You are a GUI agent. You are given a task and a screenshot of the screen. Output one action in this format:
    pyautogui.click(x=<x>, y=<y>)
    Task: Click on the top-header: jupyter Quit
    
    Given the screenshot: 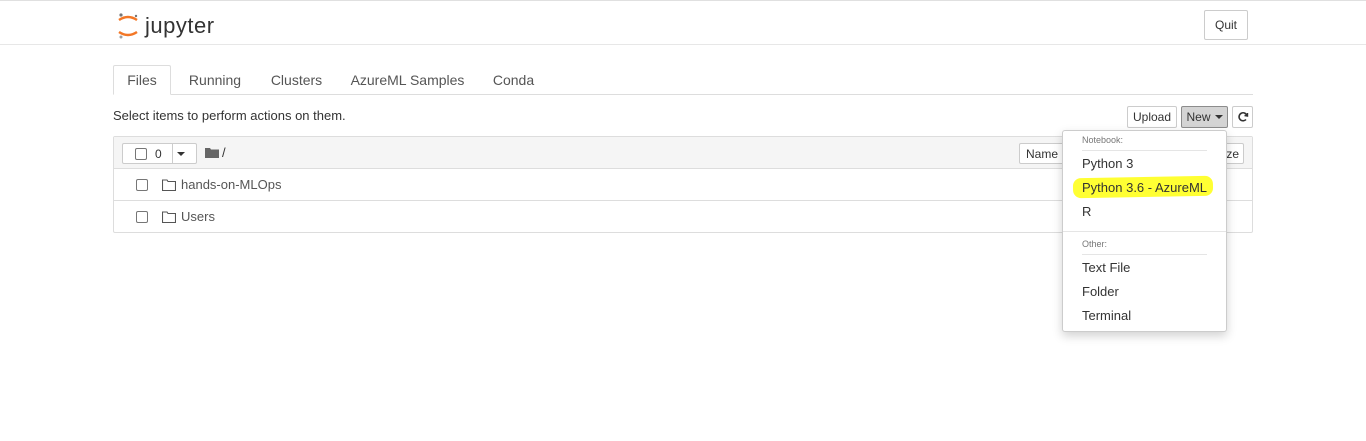 What is the action you would take?
    pyautogui.click(x=683, y=22)
    